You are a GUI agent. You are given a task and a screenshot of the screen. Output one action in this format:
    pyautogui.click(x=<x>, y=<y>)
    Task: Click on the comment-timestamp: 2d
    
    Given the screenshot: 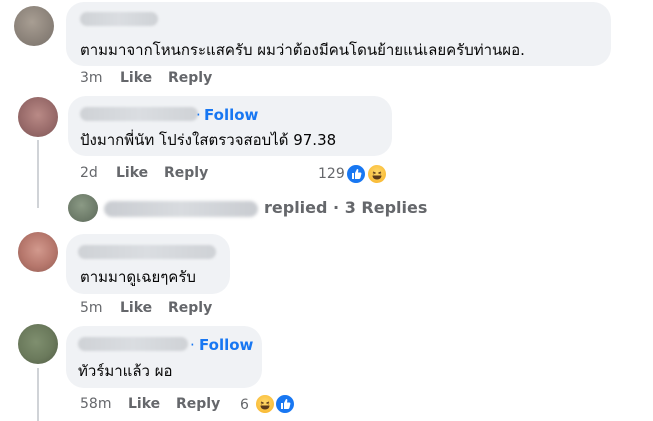 What is the action you would take?
    pyautogui.click(x=89, y=173)
    